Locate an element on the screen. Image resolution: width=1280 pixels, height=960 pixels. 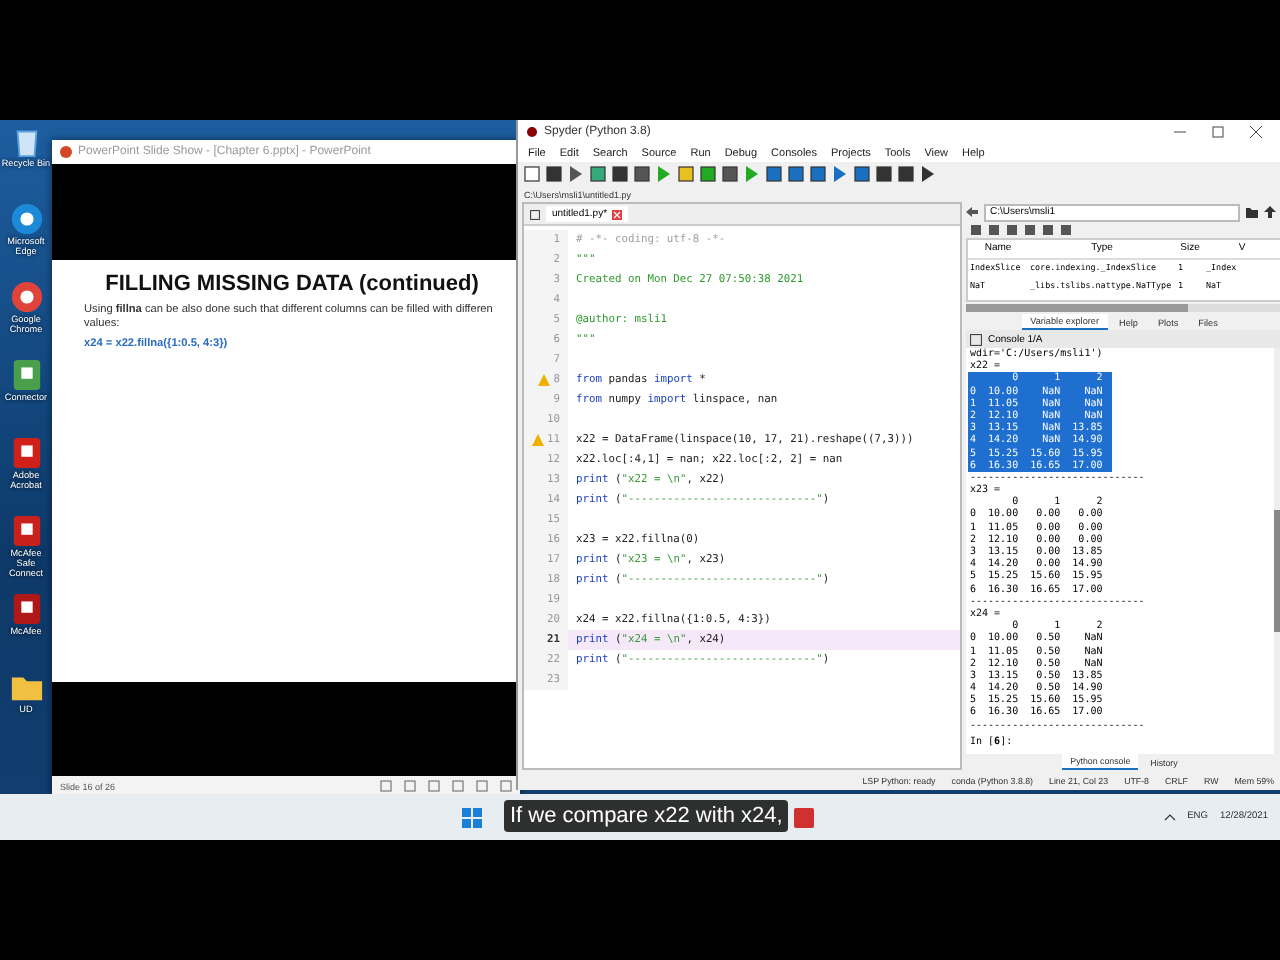
slide-title: FILLING MISSING DATA (continued) is located at coordinates (292, 284).